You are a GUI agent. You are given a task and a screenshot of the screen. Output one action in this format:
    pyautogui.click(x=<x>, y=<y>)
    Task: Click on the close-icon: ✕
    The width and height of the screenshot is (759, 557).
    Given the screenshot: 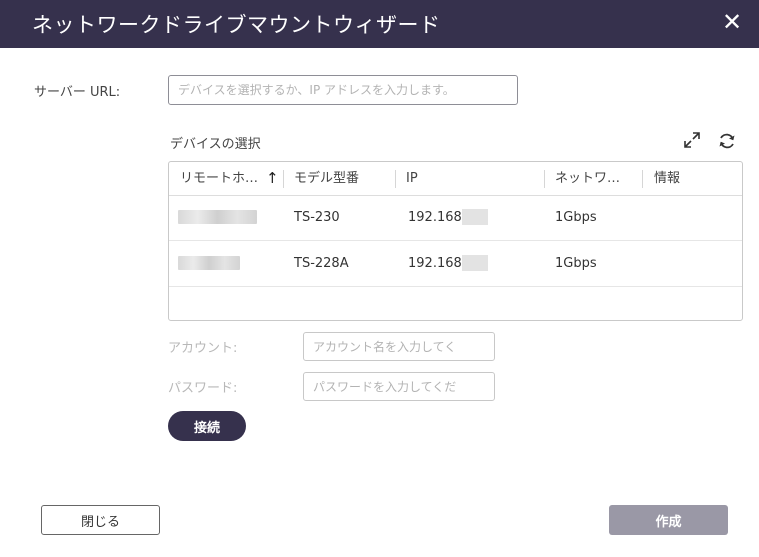 What is the action you would take?
    pyautogui.click(x=732, y=22)
    